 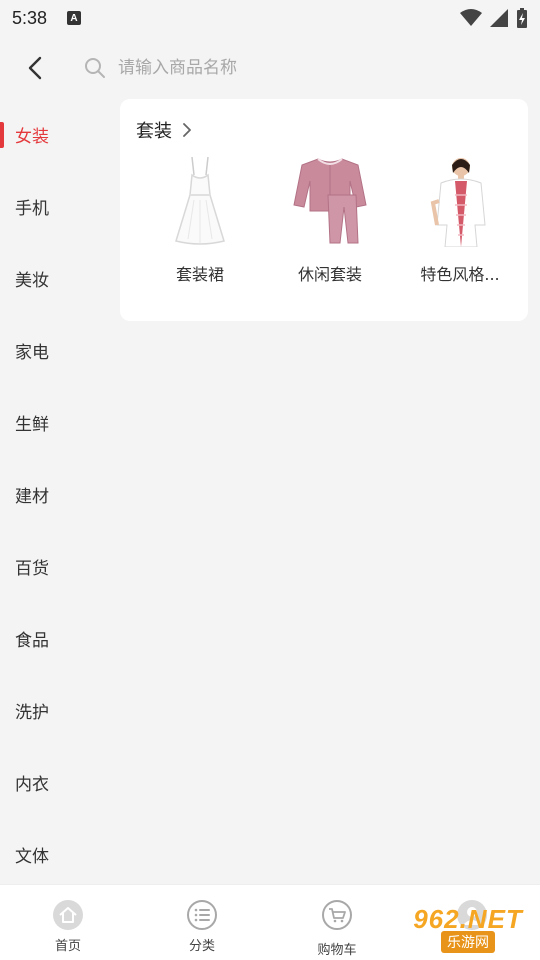 What do you see at coordinates (201, 946) in the screenshot?
I see `tab-label: 分类` at bounding box center [201, 946].